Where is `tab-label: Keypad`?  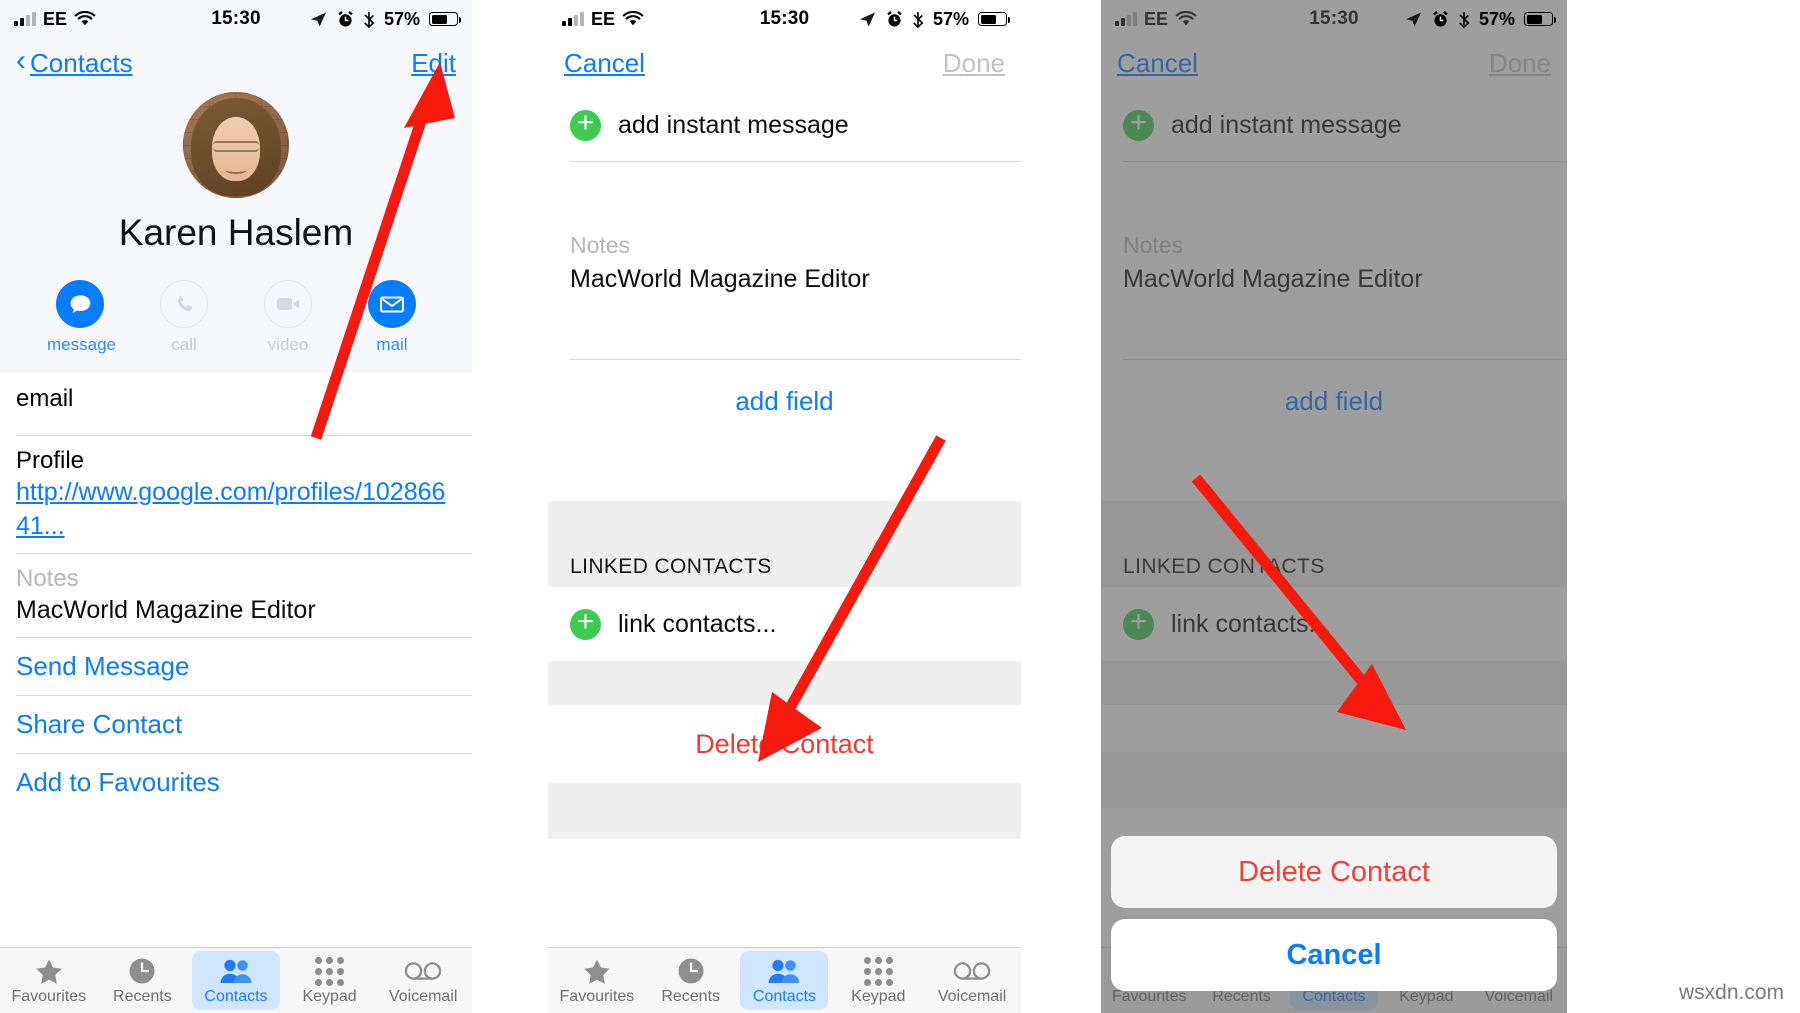
tab-label: Keypad is located at coordinates (329, 996).